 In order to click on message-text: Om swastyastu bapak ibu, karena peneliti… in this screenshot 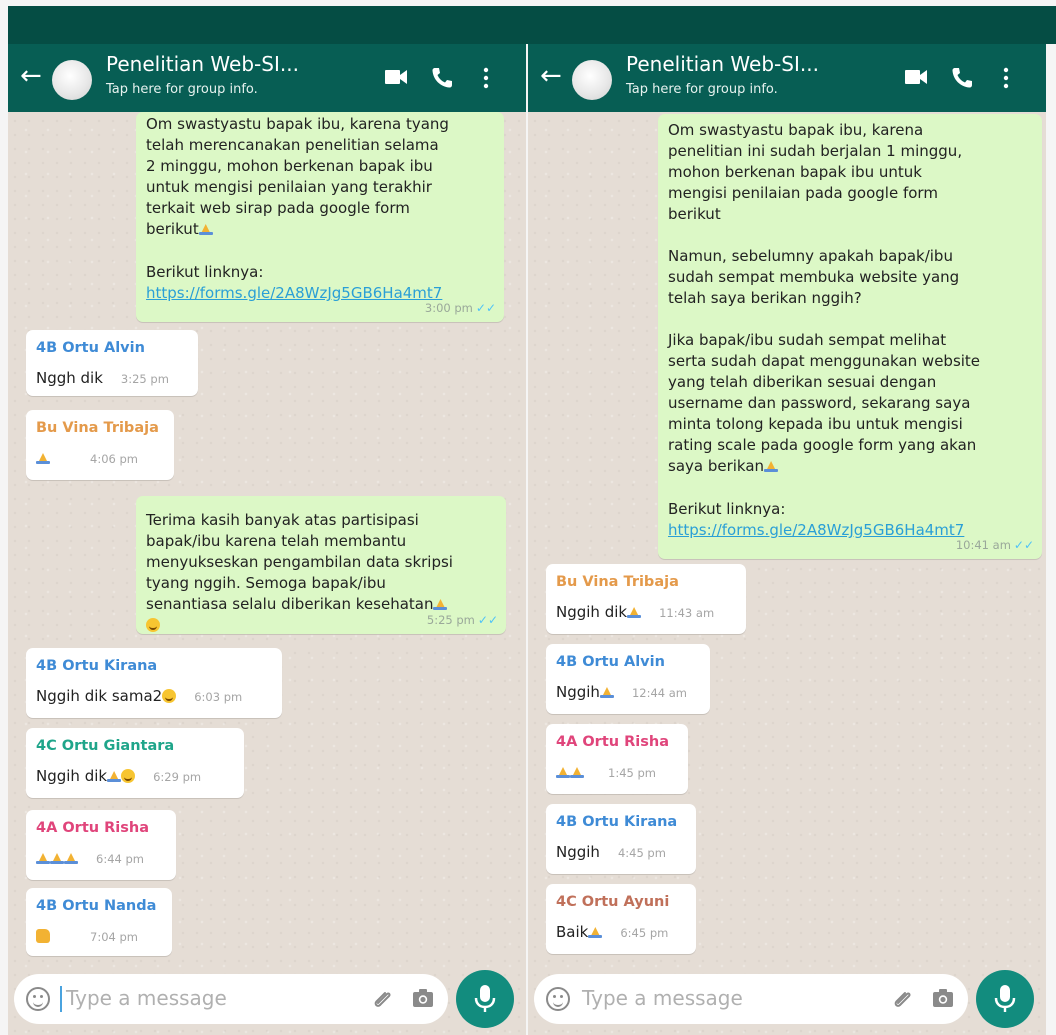, I will do `click(824, 298)`.